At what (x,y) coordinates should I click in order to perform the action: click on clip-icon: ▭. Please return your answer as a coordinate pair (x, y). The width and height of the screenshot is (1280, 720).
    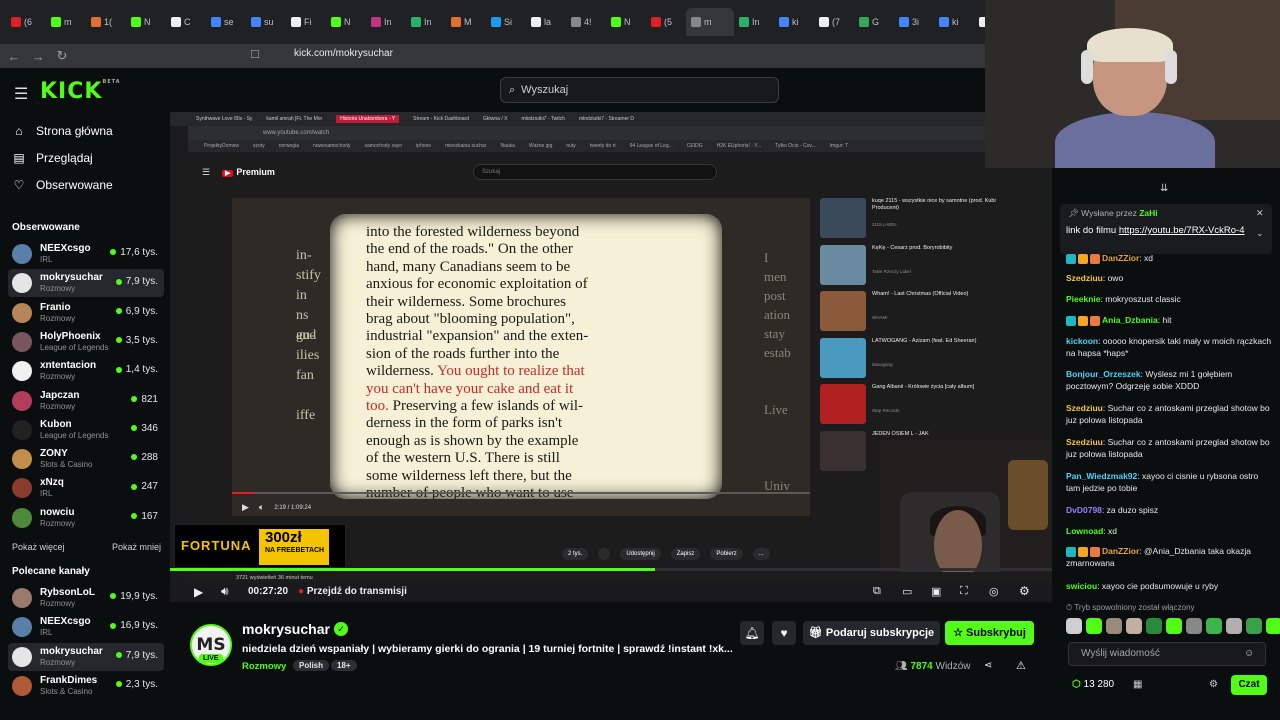
    Looking at the image, I should click on (907, 591).